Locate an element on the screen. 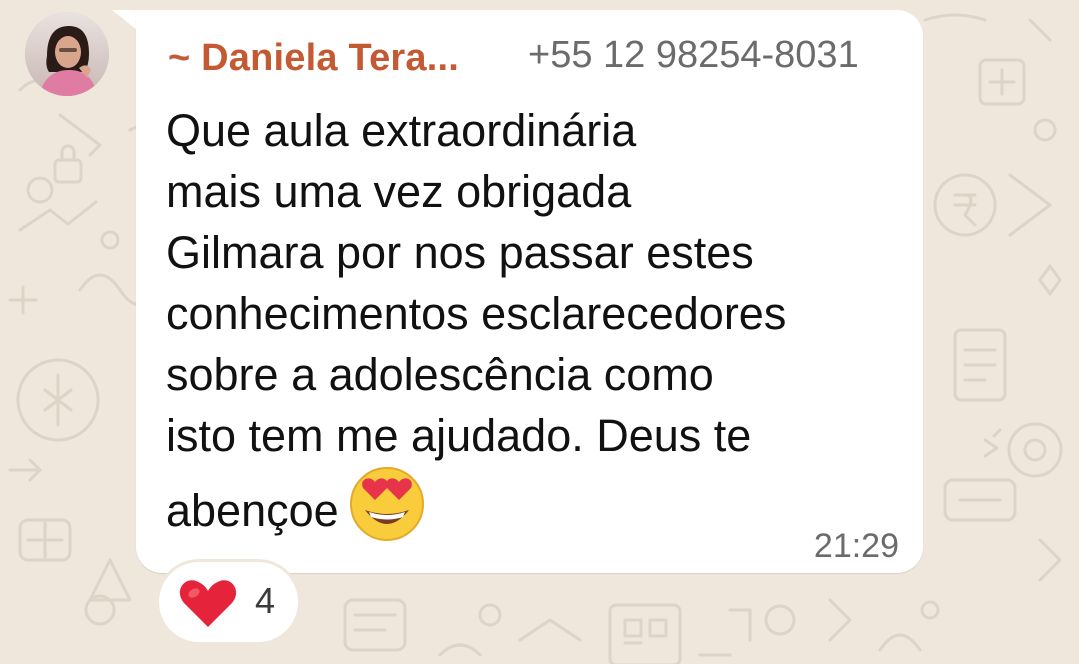  reaction-count: 4 is located at coordinates (265, 600).